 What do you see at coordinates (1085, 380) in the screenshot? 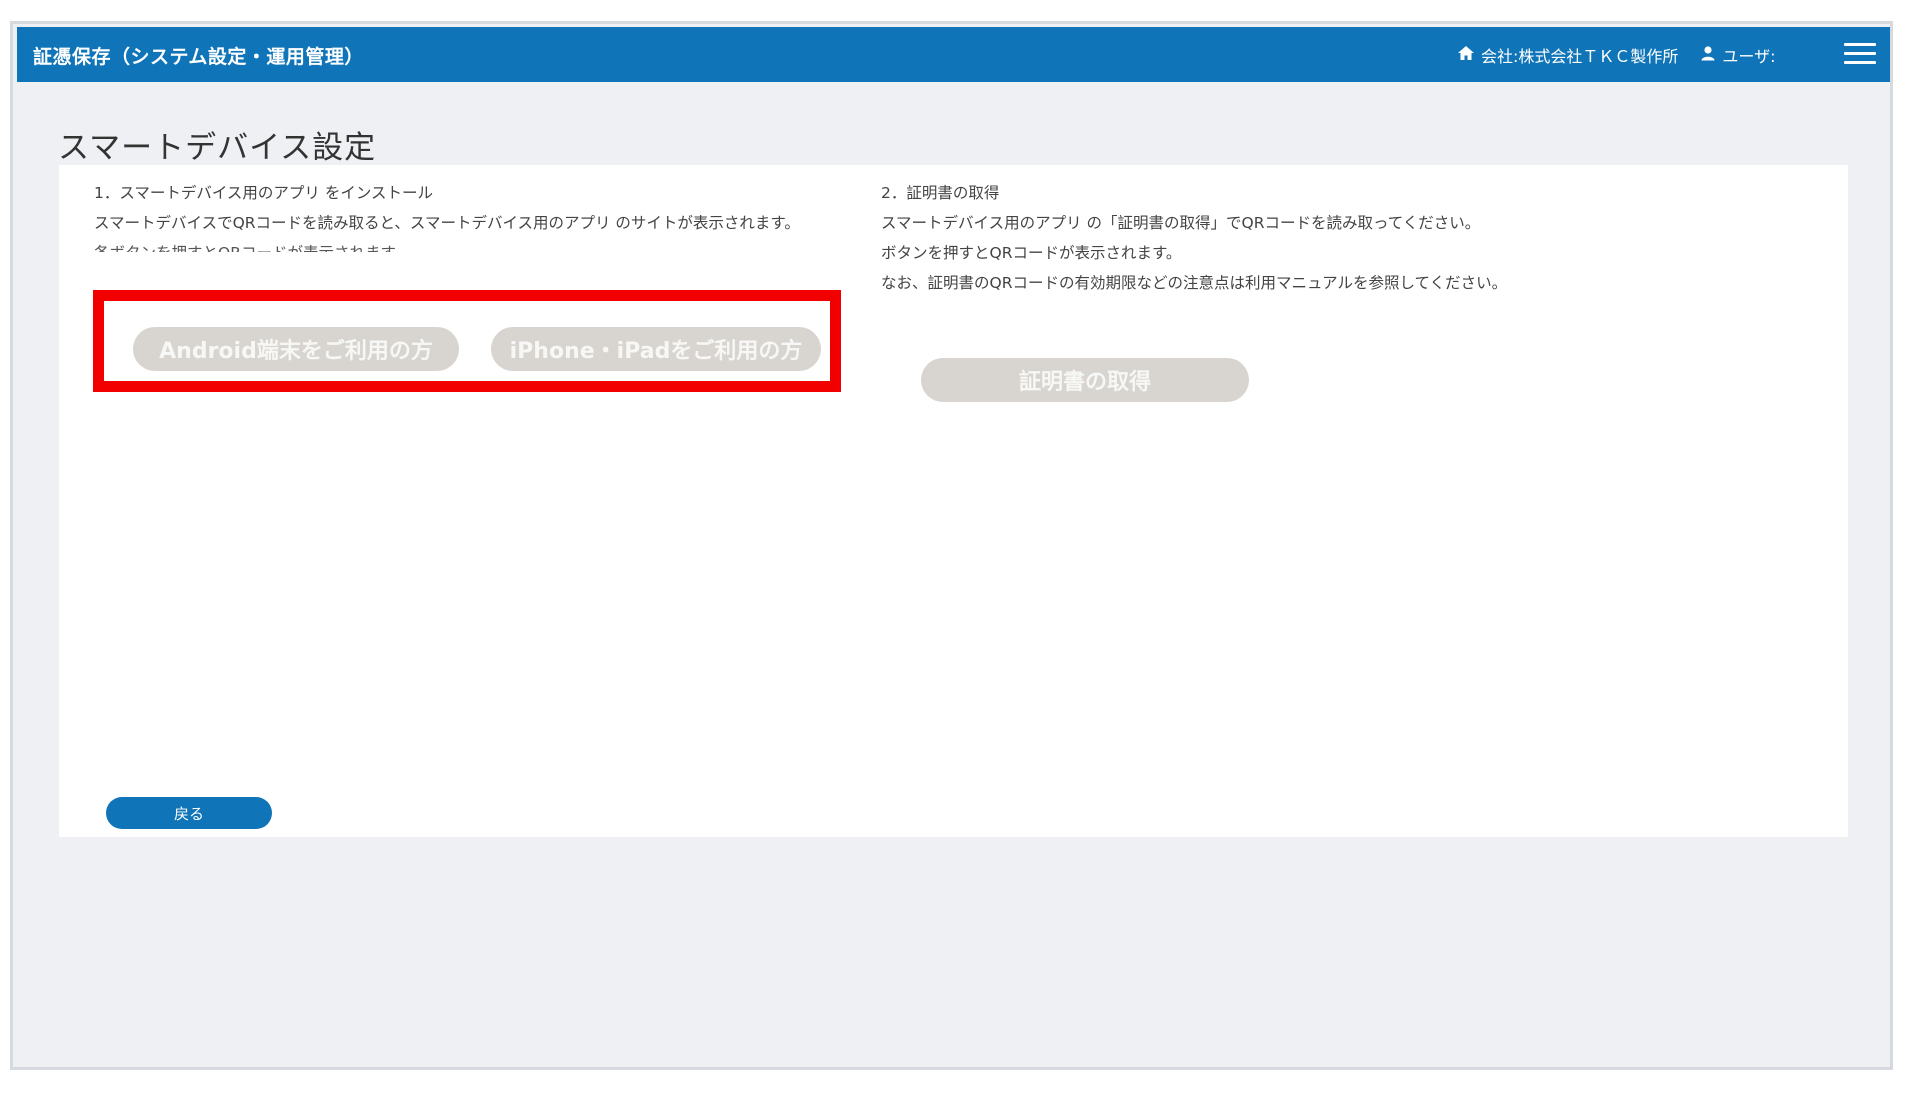
I see `get-certificate-button: 証明書の取得` at bounding box center [1085, 380].